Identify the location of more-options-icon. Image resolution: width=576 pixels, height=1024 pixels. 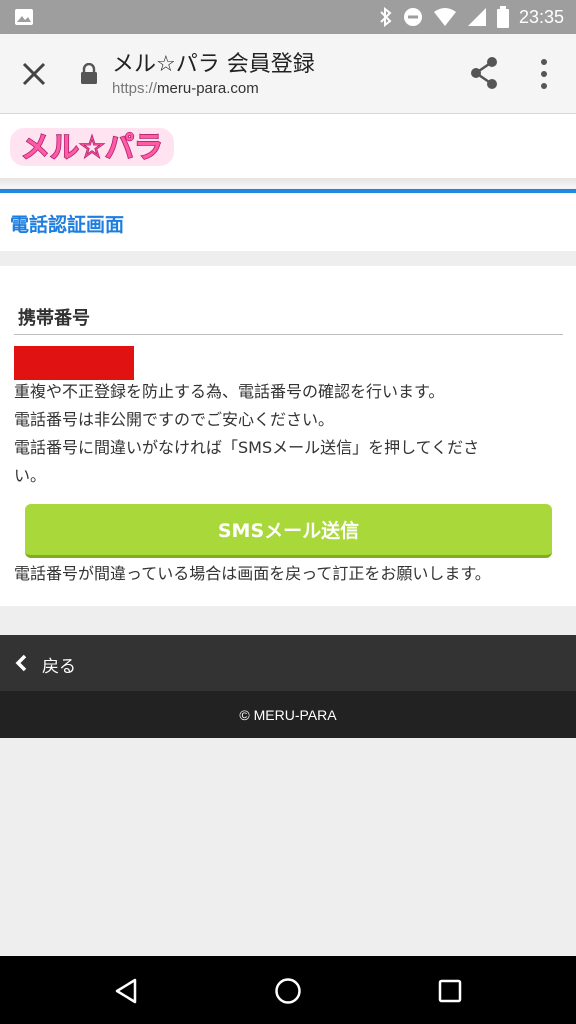
(544, 74).